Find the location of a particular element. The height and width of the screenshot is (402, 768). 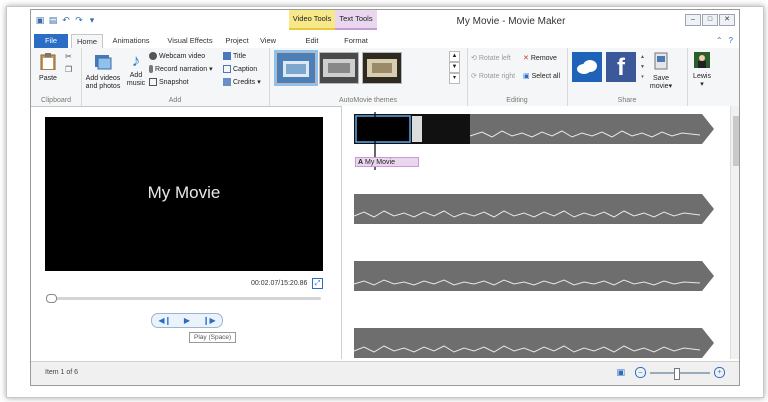

webcam-video-button: Webcam video is located at coordinates (177, 56).